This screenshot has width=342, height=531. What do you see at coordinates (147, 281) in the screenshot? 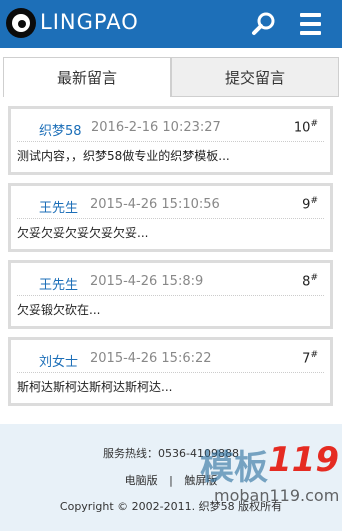
I see `post-date: 2015-4-26 15:8:9` at bounding box center [147, 281].